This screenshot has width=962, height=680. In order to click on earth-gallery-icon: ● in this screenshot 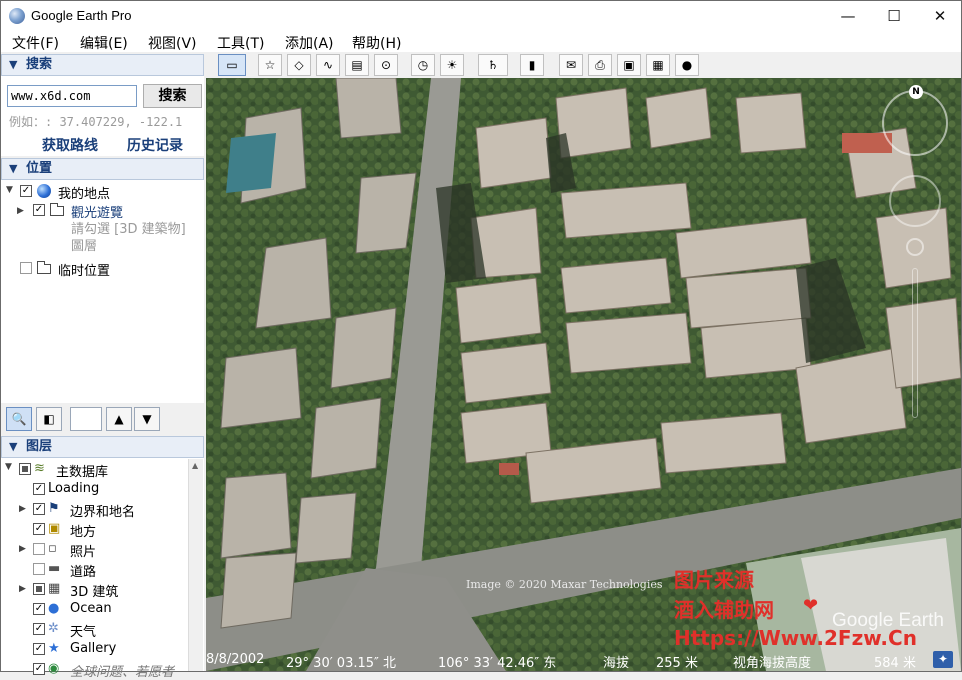, I will do `click(687, 65)`.